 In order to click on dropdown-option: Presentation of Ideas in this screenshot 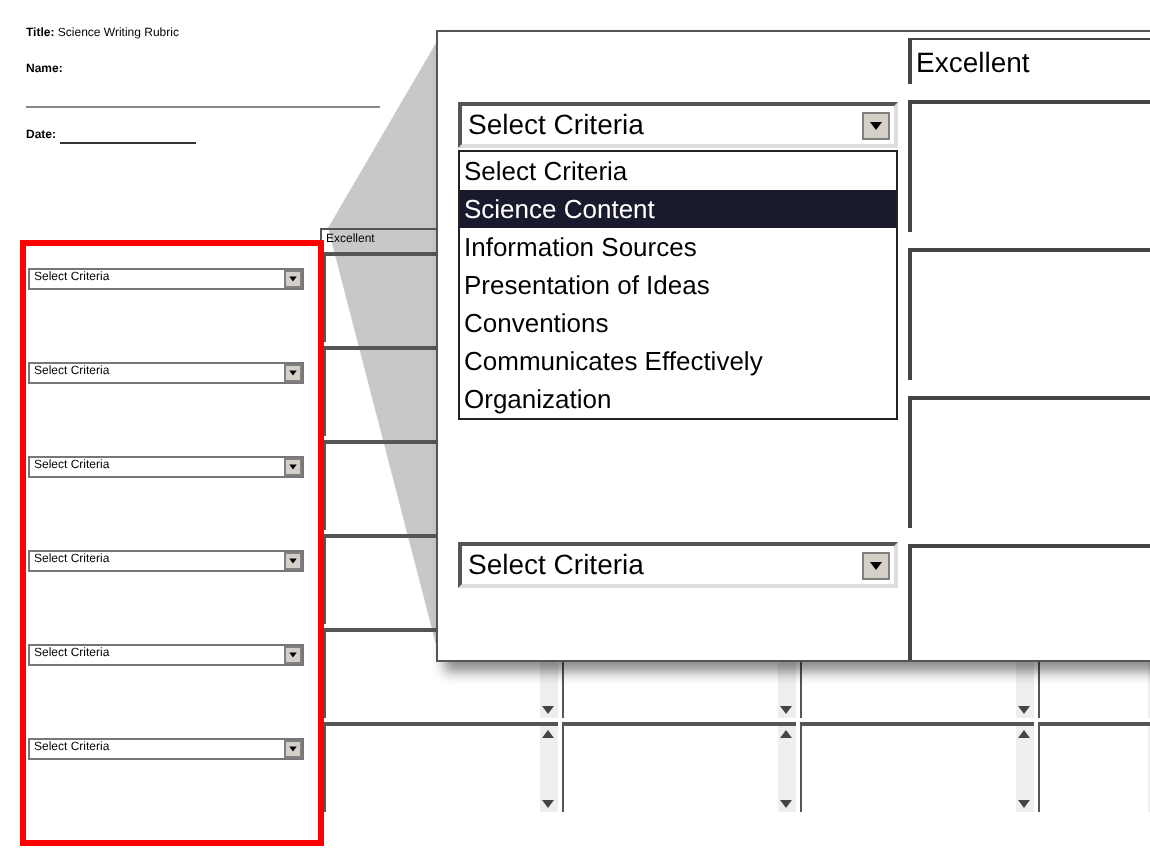, I will do `click(678, 285)`.